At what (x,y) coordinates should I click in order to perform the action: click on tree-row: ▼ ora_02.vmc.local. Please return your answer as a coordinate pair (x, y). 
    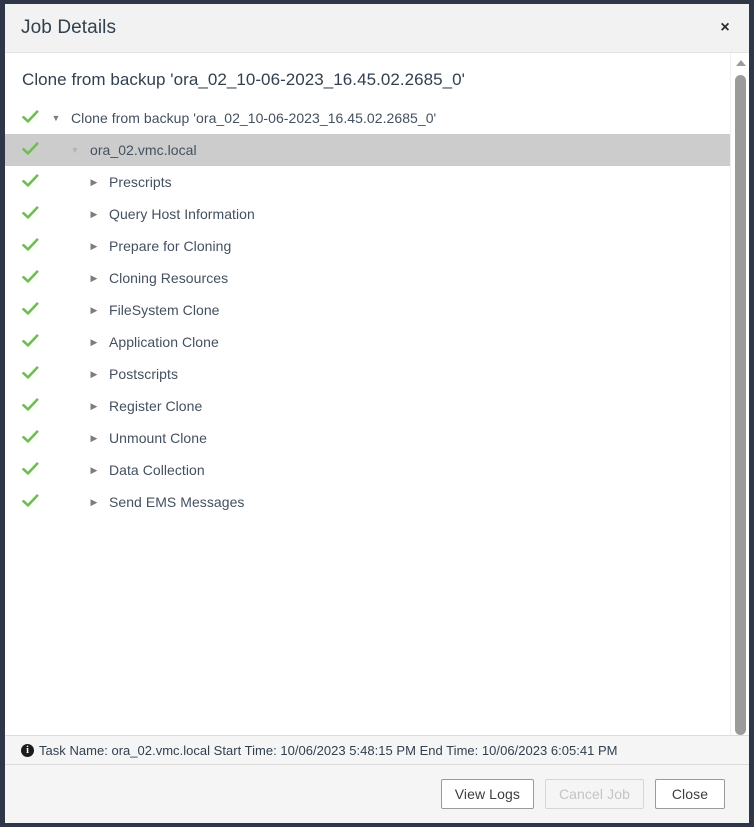
    Looking at the image, I should click on (367, 150).